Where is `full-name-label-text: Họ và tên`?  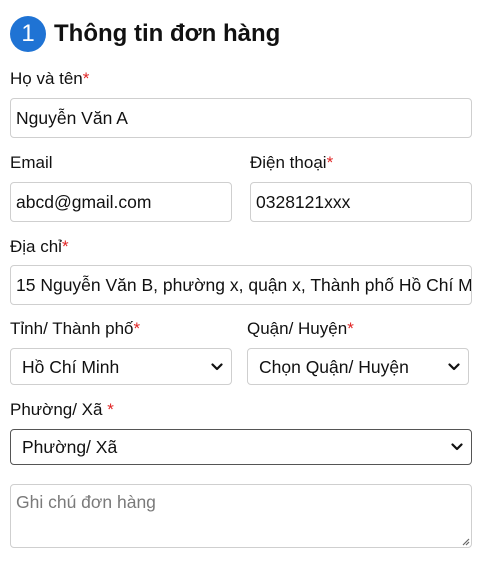 full-name-label-text: Họ và tên is located at coordinates (46, 78).